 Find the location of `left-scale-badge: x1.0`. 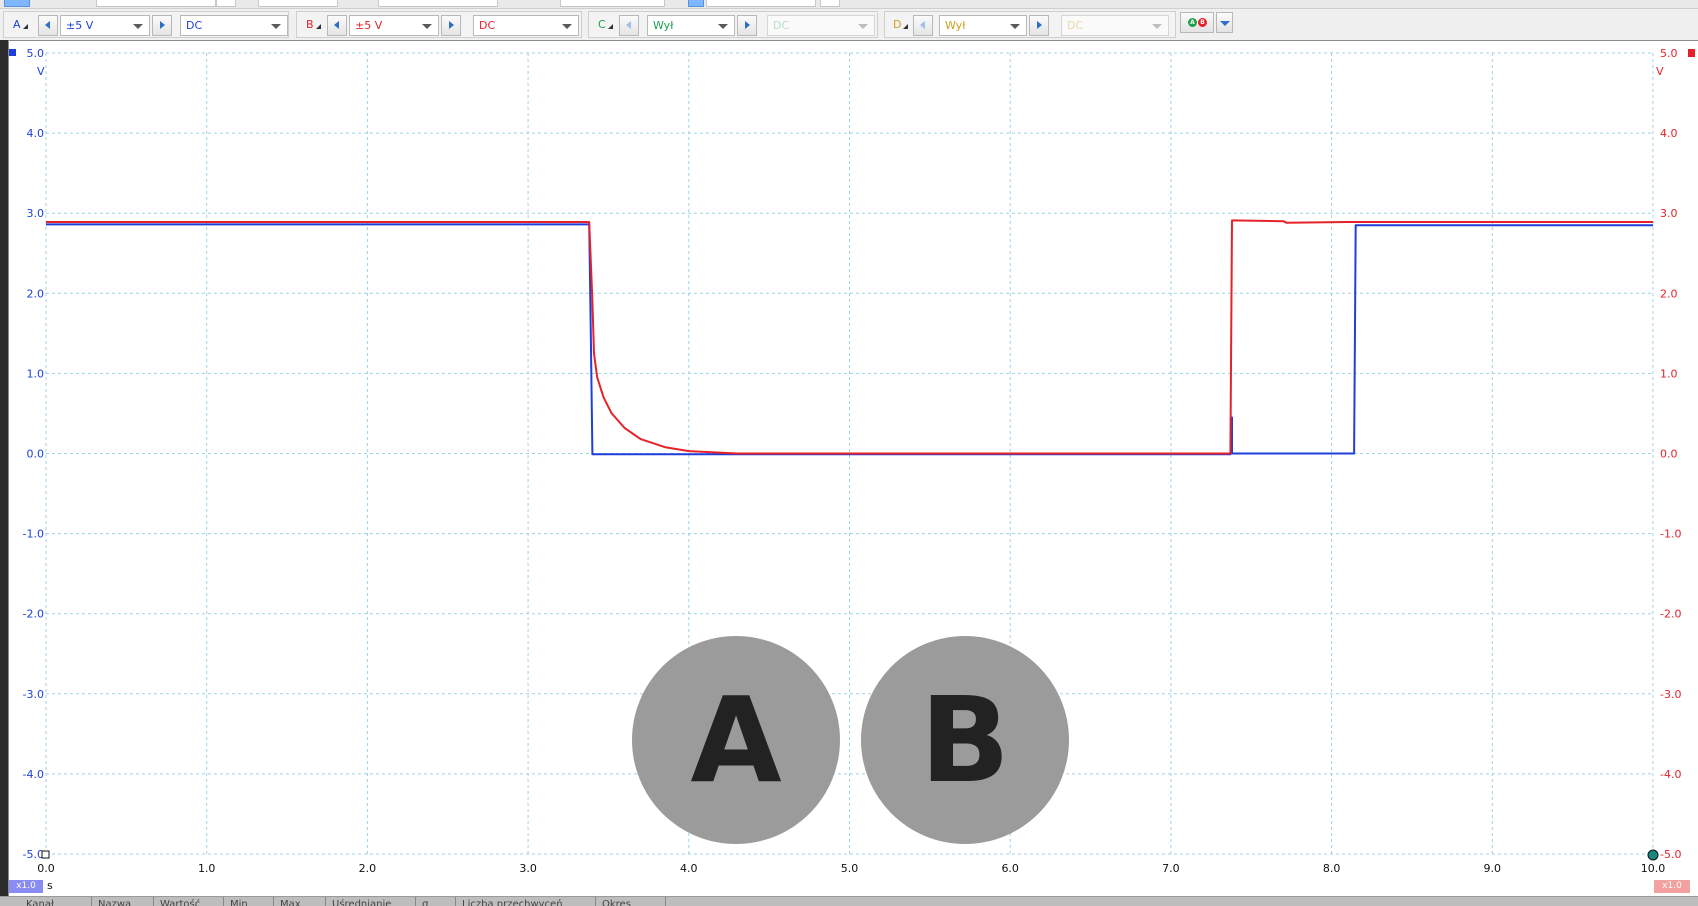

left-scale-badge: x1.0 is located at coordinates (26, 886).